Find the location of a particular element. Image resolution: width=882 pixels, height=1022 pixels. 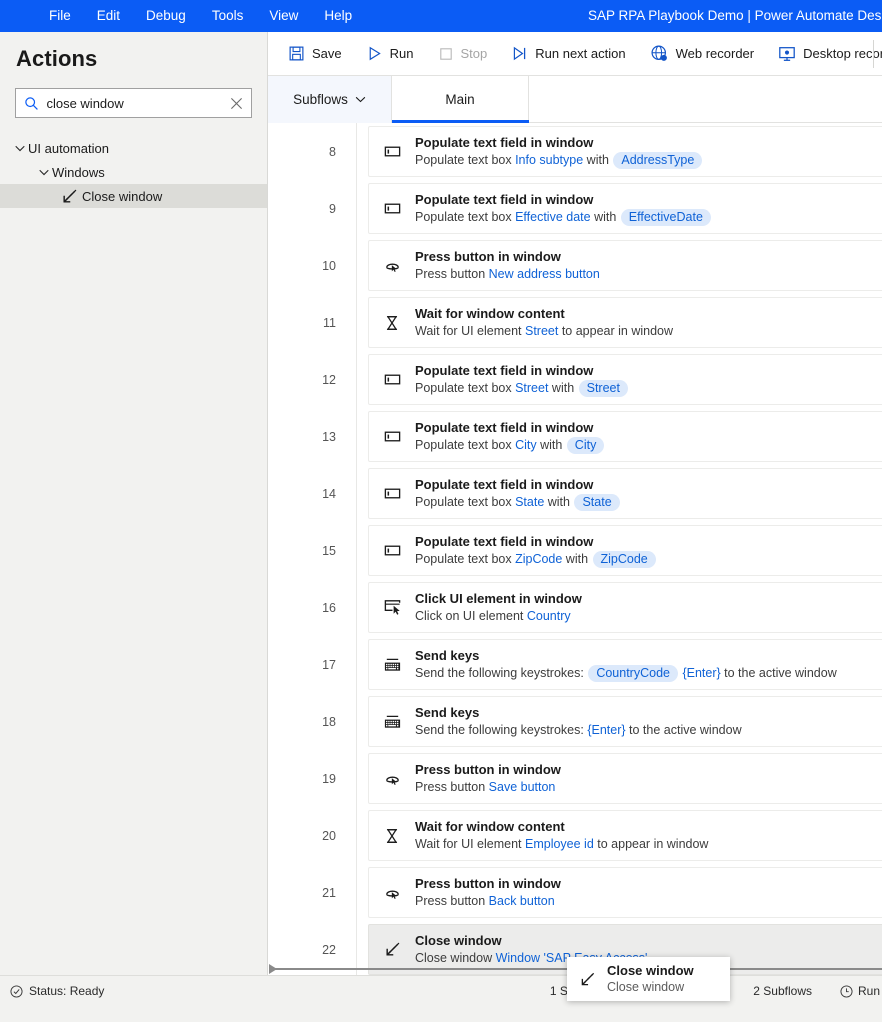

tree-item-close-window: Close window is located at coordinates (133, 196).